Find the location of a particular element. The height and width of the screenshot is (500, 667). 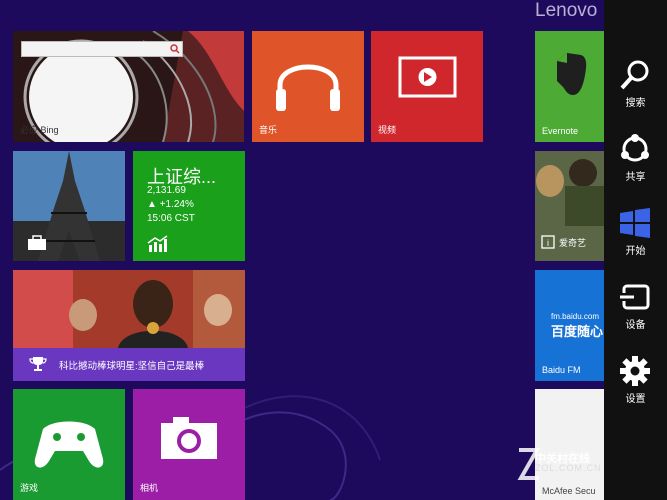

trophy-icon is located at coordinates (38, 364).